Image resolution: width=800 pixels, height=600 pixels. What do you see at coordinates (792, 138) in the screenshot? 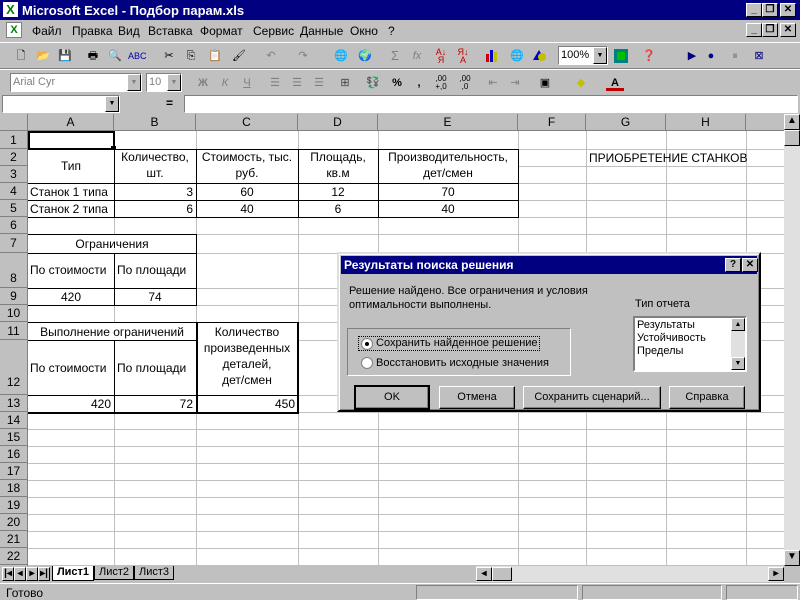
I see `scroll-thumb` at bounding box center [792, 138].